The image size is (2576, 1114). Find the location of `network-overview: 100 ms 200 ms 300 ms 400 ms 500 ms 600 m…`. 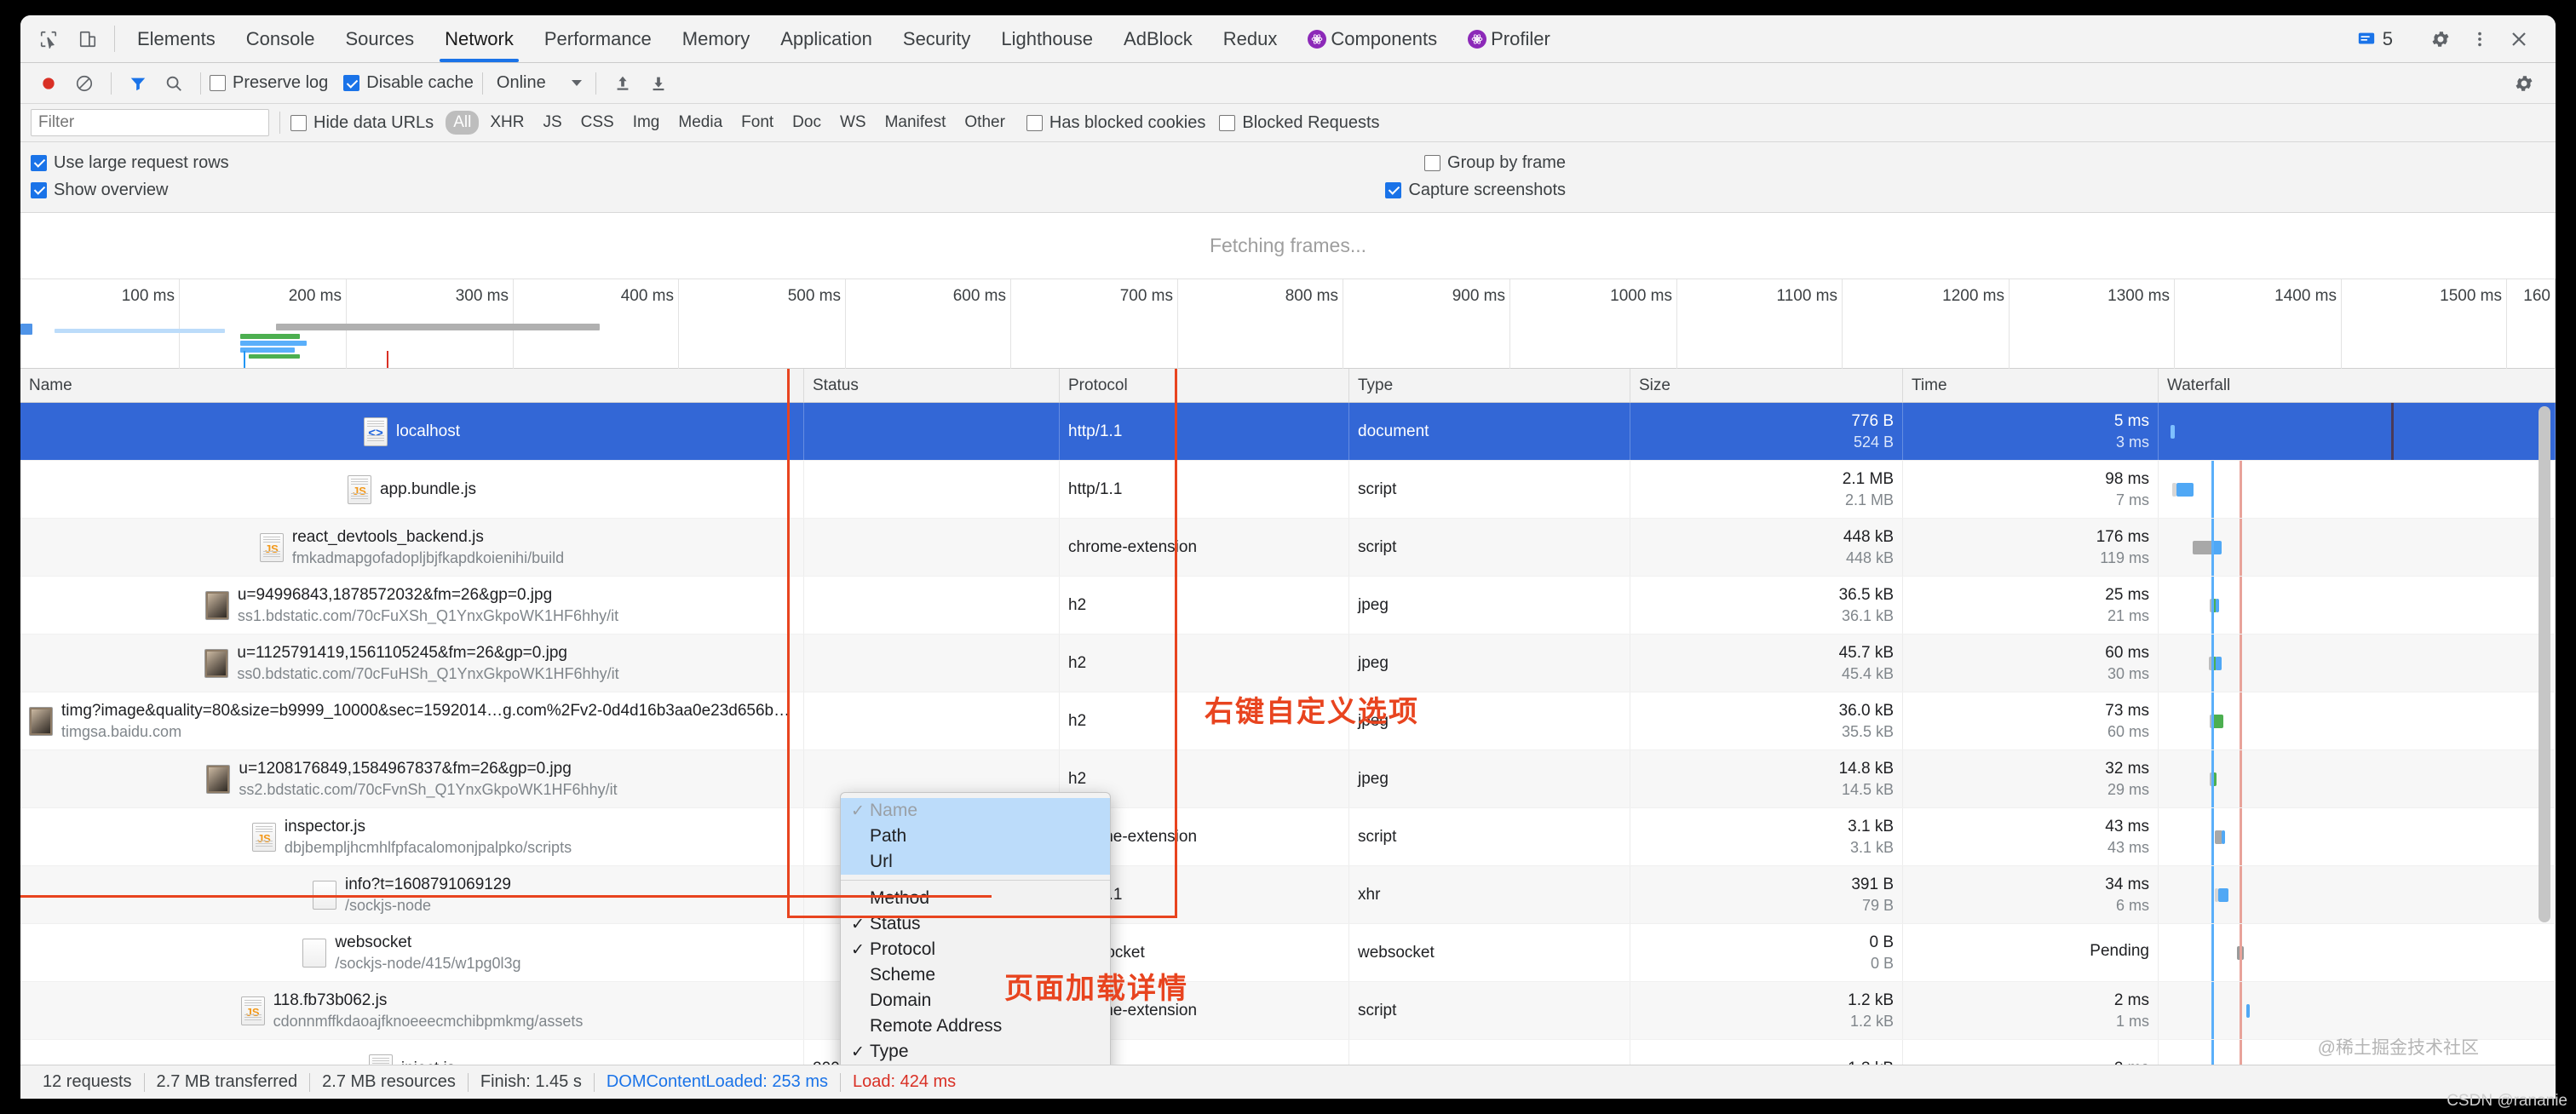

network-overview: 100 ms 200 ms 300 ms 400 ms 500 ms 600 m… is located at coordinates (1288, 324).